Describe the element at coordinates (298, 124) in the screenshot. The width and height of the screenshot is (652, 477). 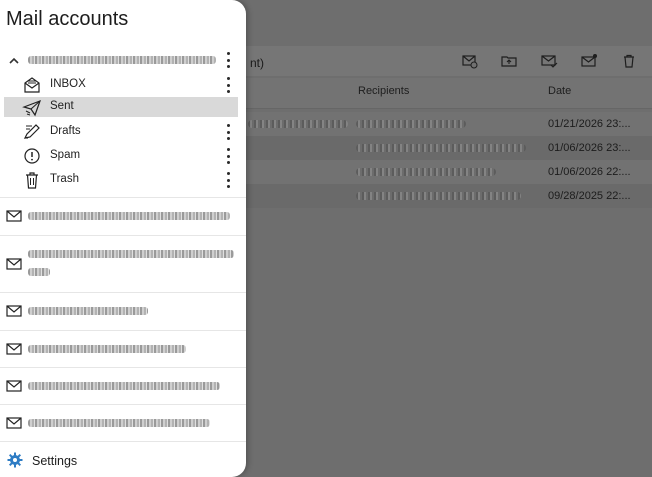
I see `redacted-subject` at that location.